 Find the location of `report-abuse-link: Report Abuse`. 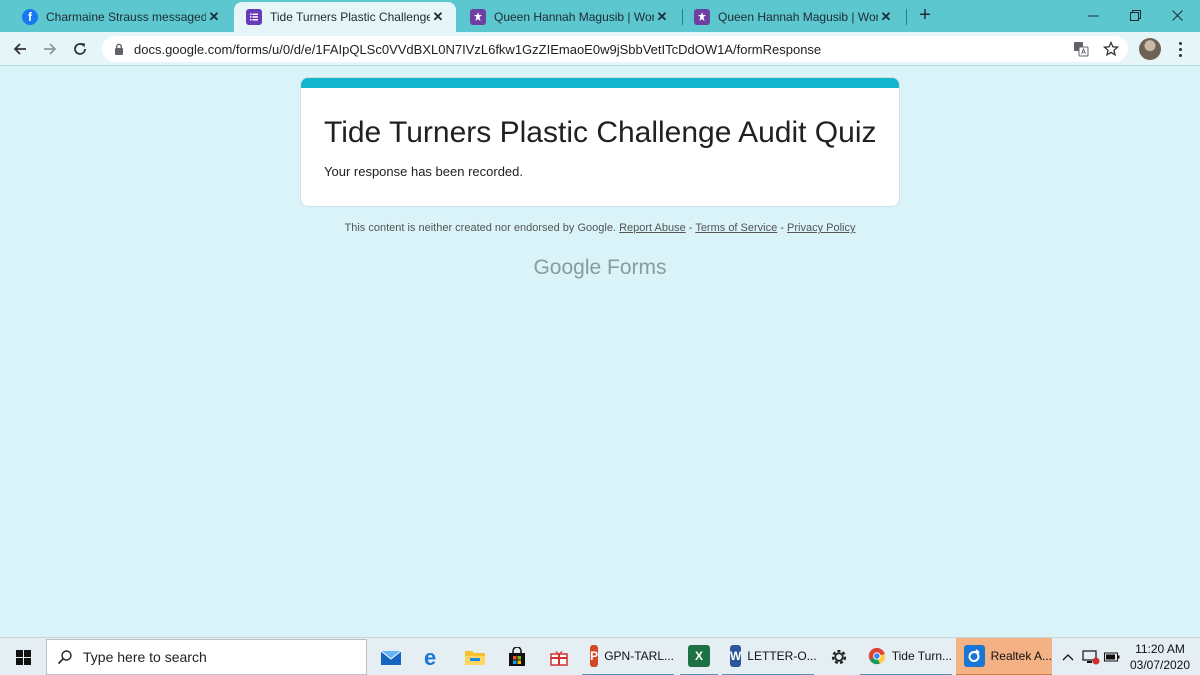

report-abuse-link: Report Abuse is located at coordinates (652, 228).